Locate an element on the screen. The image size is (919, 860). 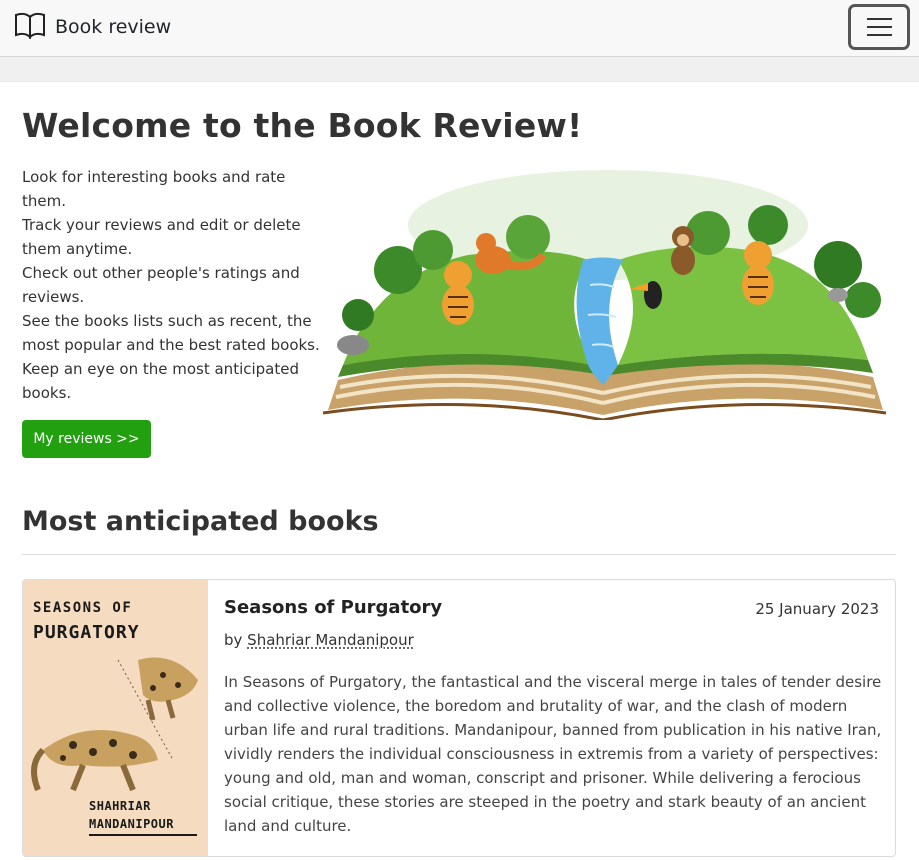
book-byline: by Shahriar Mandanipour is located at coordinates (319, 640).